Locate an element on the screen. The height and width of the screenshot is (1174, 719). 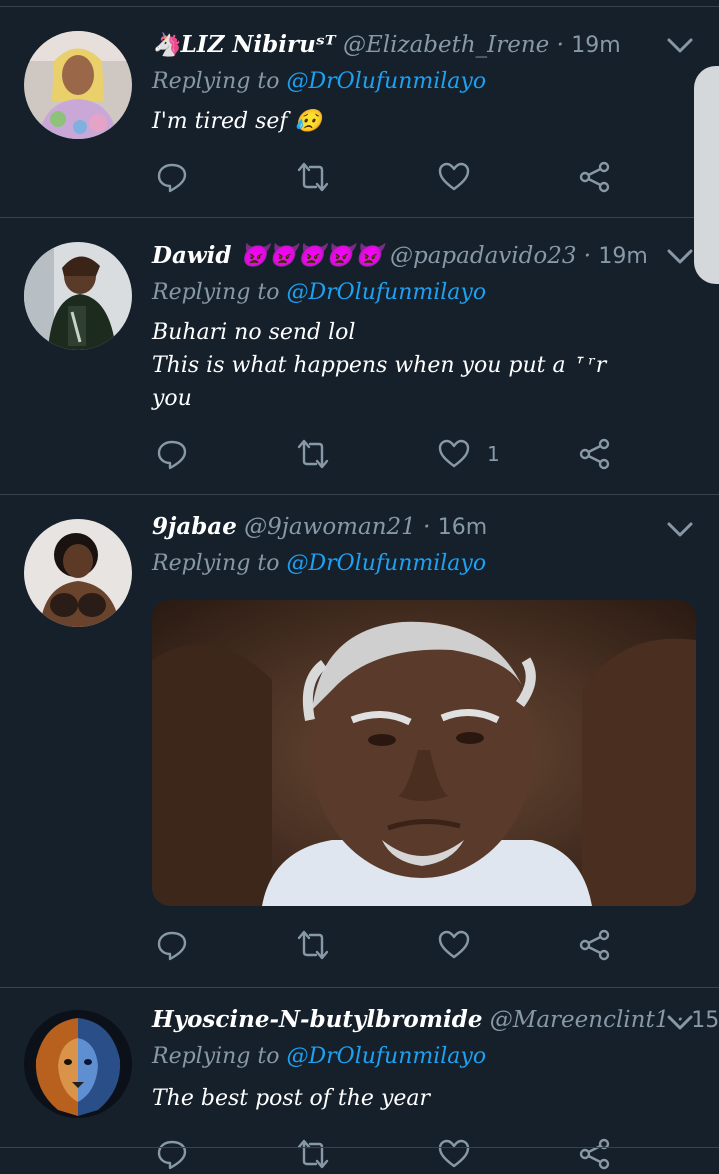
user-handle: @papadavido23 is located at coordinates (483, 256).